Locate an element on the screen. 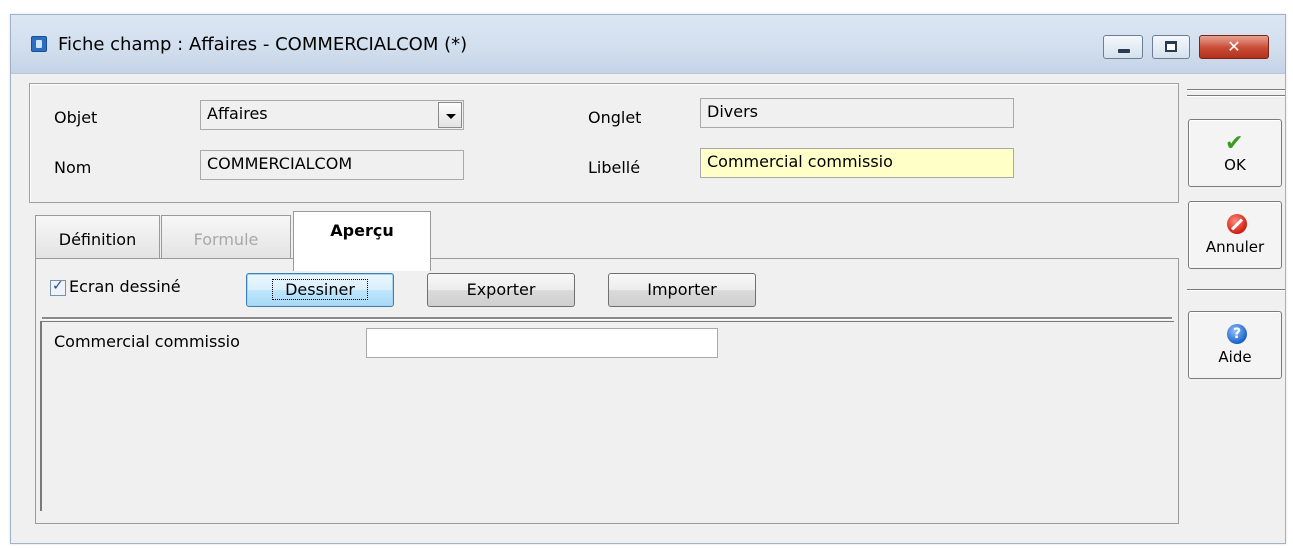 The height and width of the screenshot is (548, 1293). nom-field: COMMERCIALCOM is located at coordinates (332, 165).